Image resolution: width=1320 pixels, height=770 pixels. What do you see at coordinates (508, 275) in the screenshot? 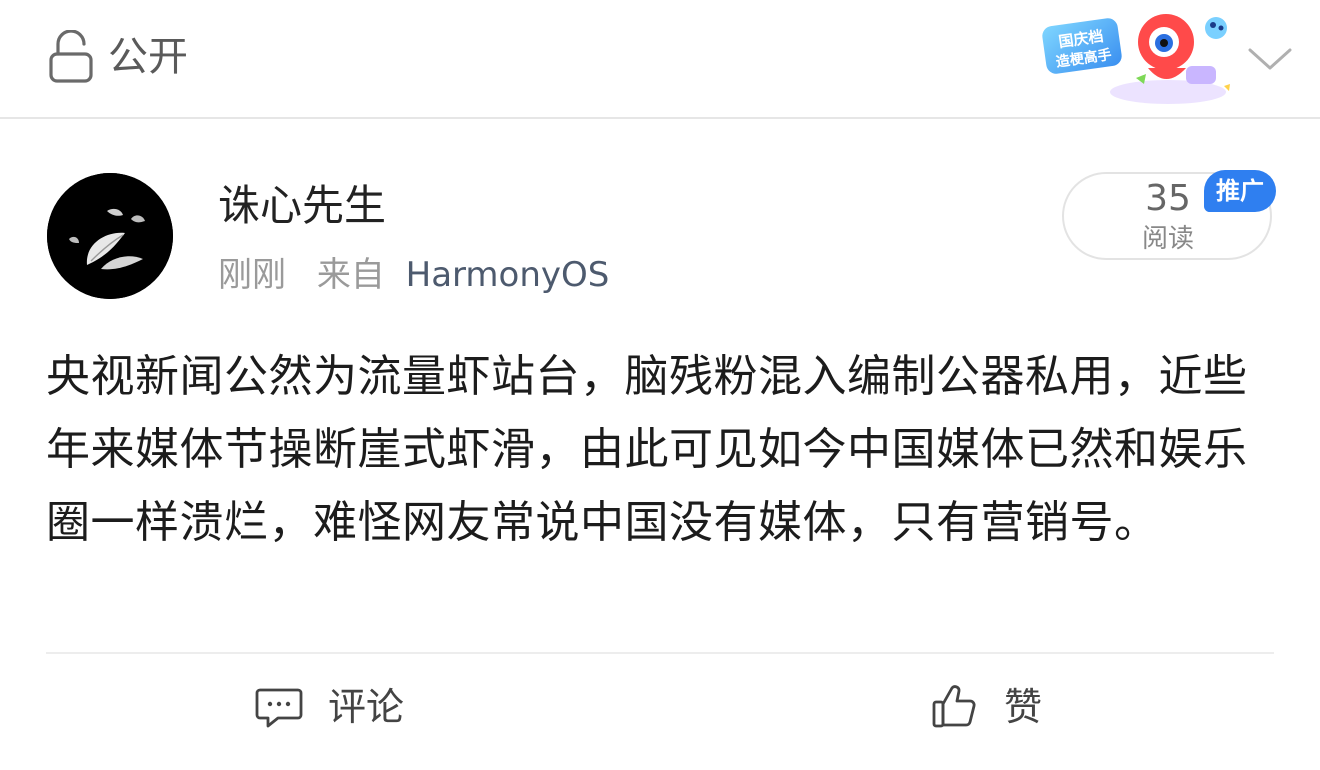
I see `post-source: HarmonyOS` at bounding box center [508, 275].